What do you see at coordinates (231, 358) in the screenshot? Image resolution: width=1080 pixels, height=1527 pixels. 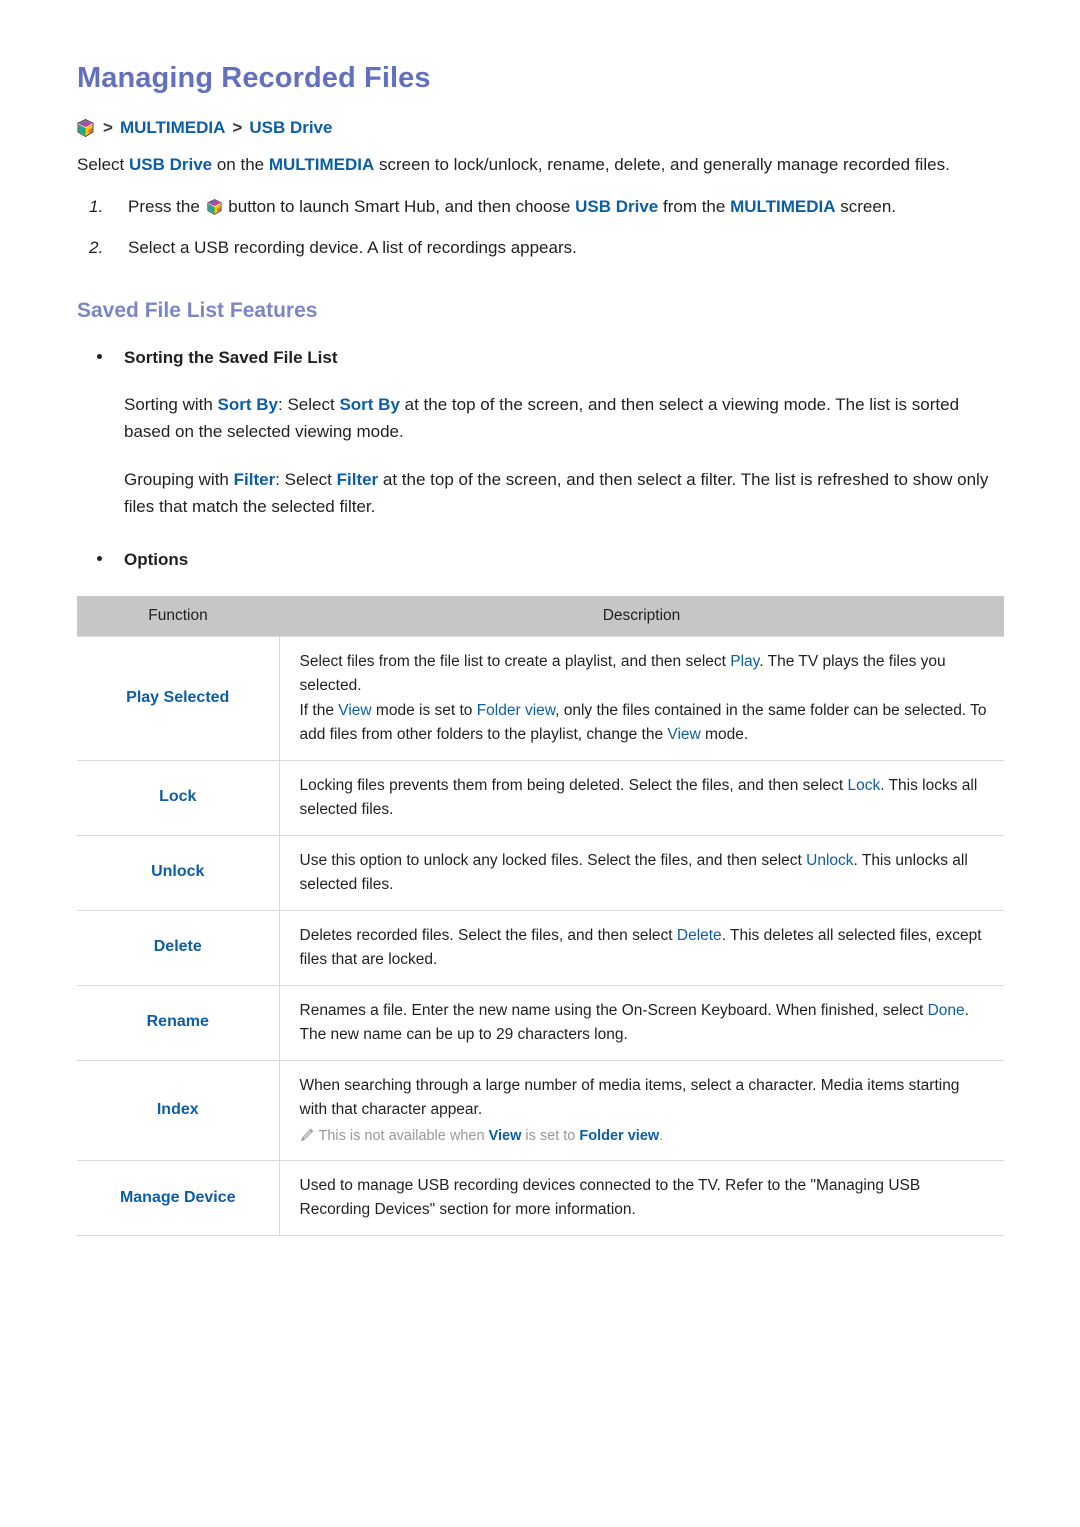 I see `bullet-label-sorting: Sorting the Saved File List` at bounding box center [231, 358].